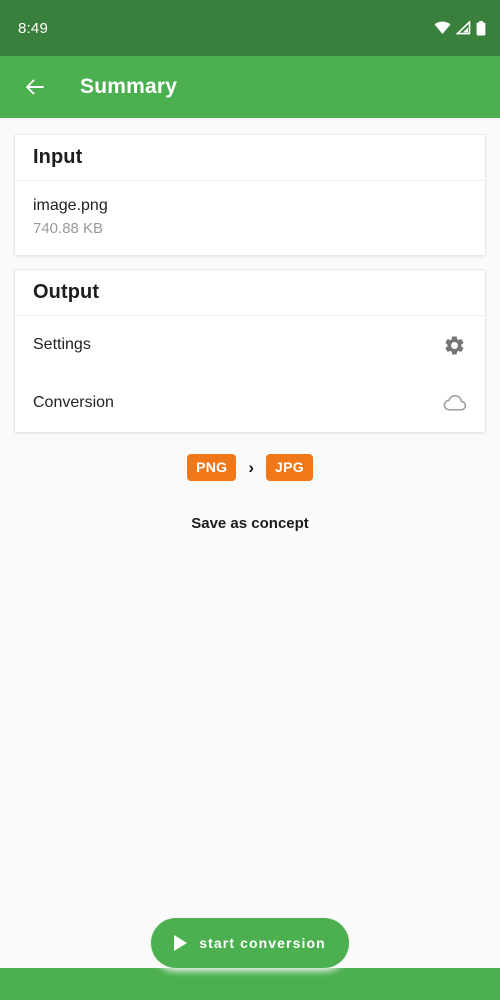  I want to click on back-arrow-icon, so click(35, 87).